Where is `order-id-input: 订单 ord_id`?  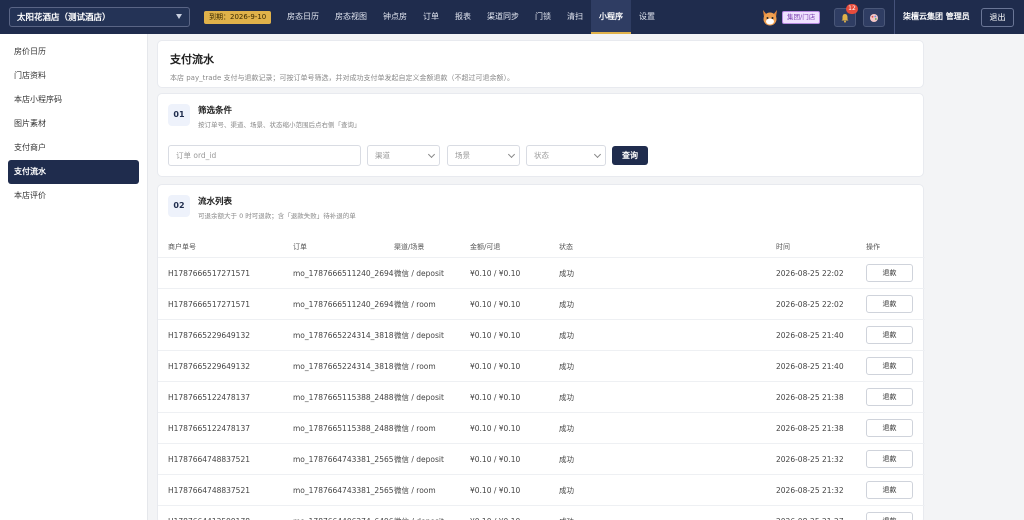
order-id-input: 订单 ord_id is located at coordinates (264, 155).